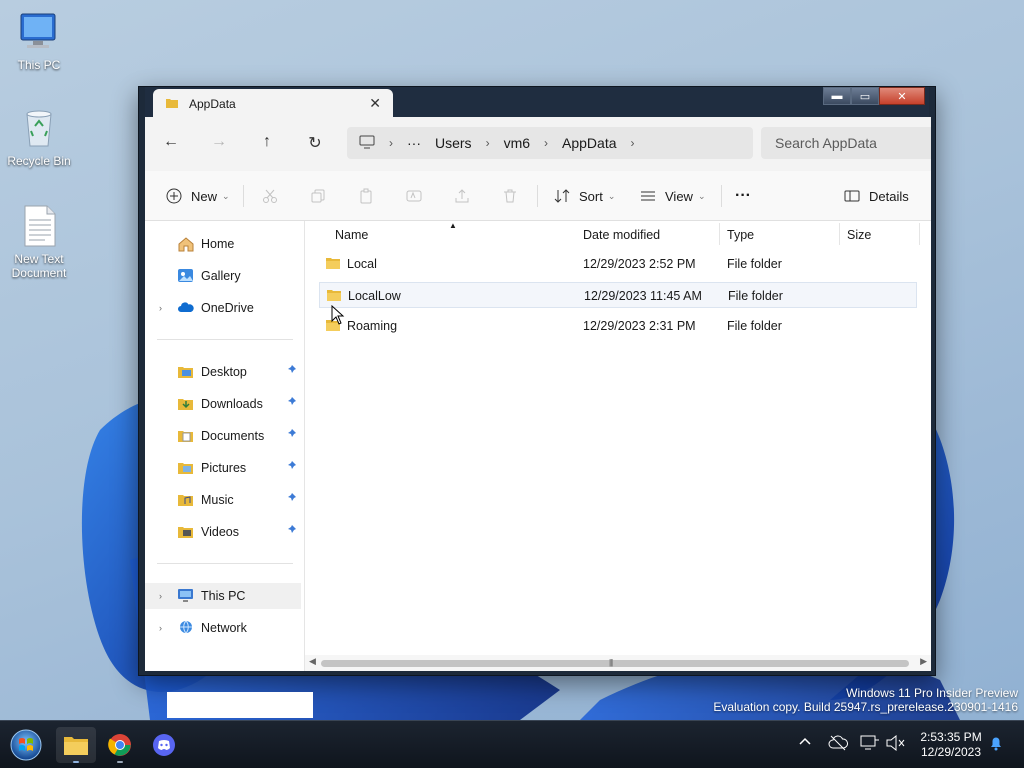  I want to click on minimize-button: ▬, so click(837, 96).